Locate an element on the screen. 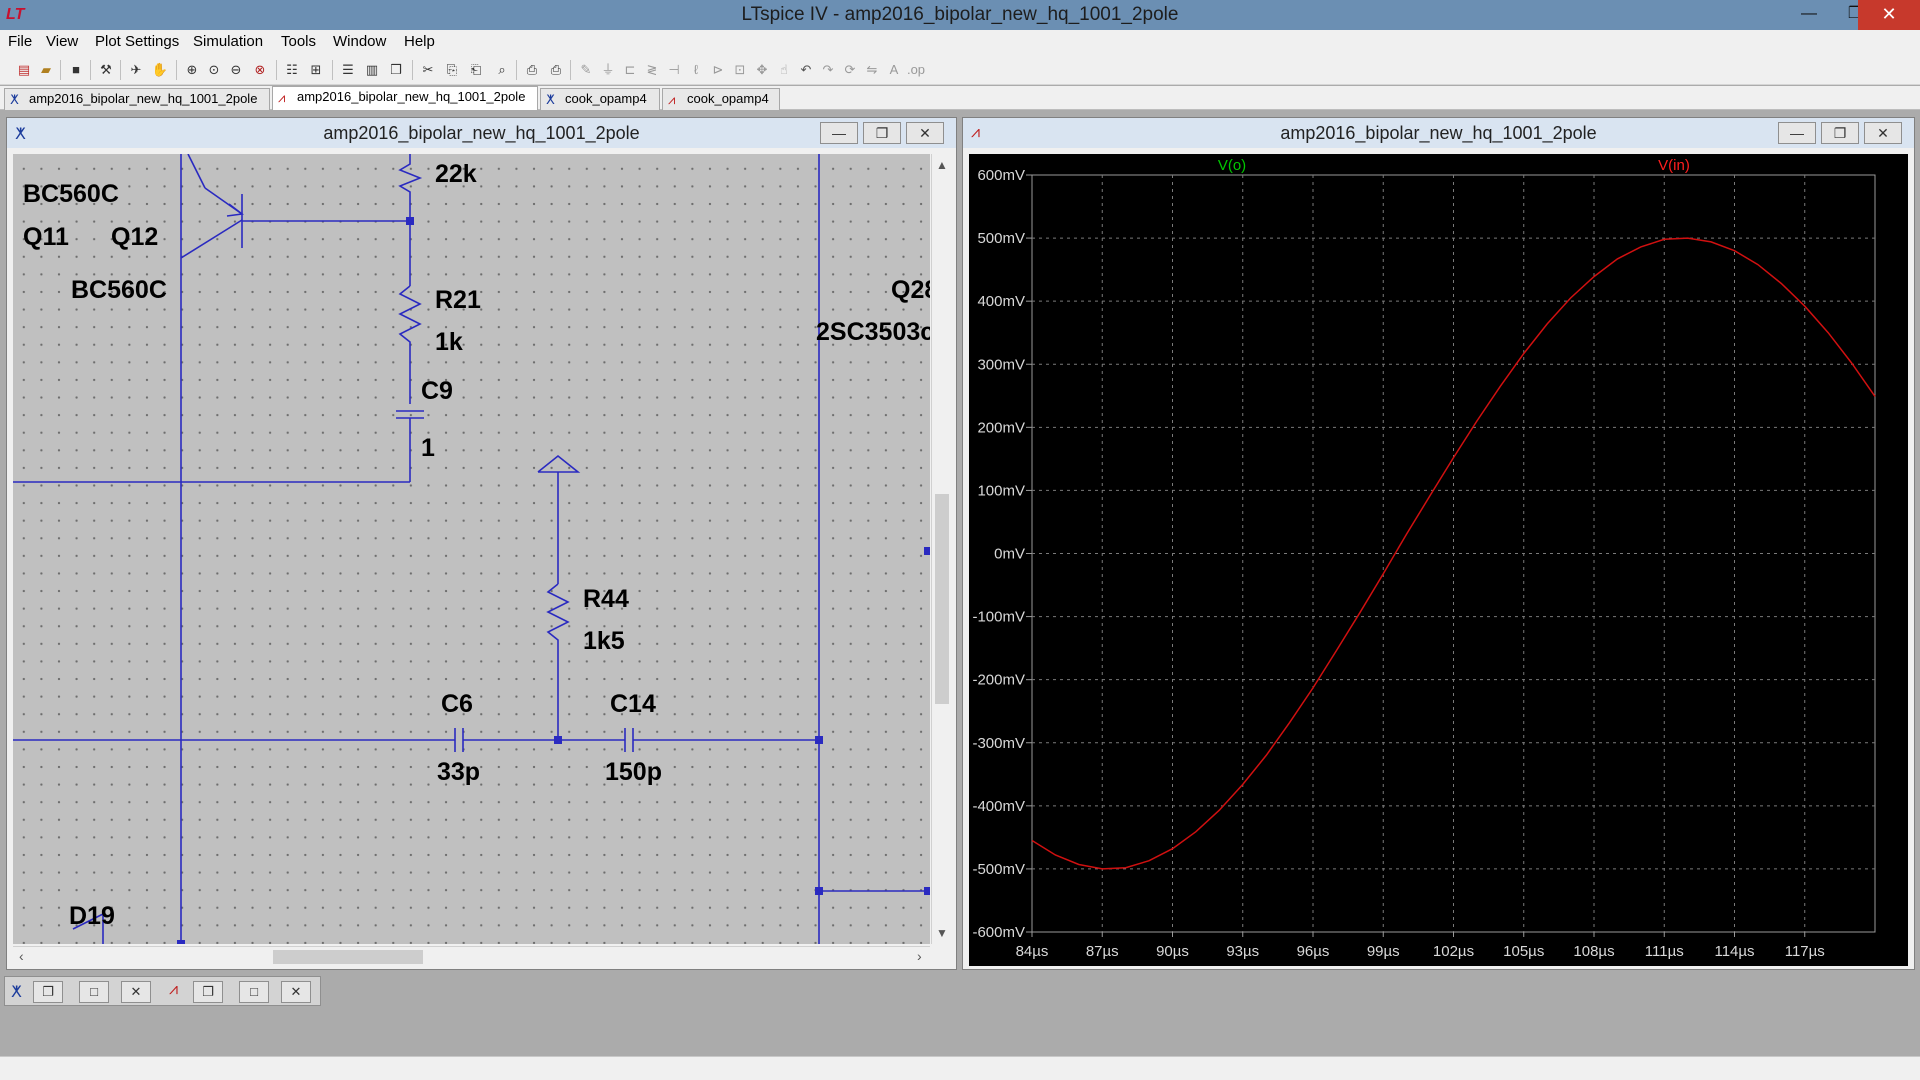 Image resolution: width=1920 pixels, height=1080 pixels. save-icon: ■ is located at coordinates (76, 70).